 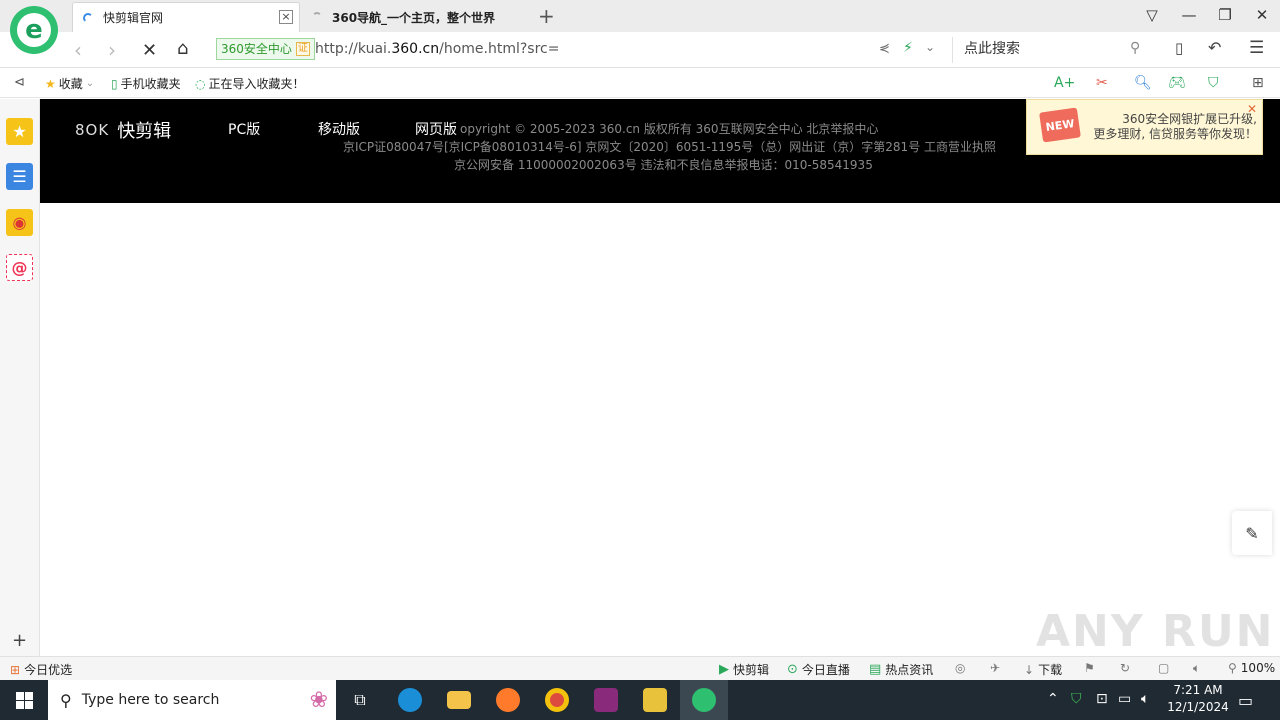 What do you see at coordinates (78, 50) in the screenshot?
I see `back-button: ‹` at bounding box center [78, 50].